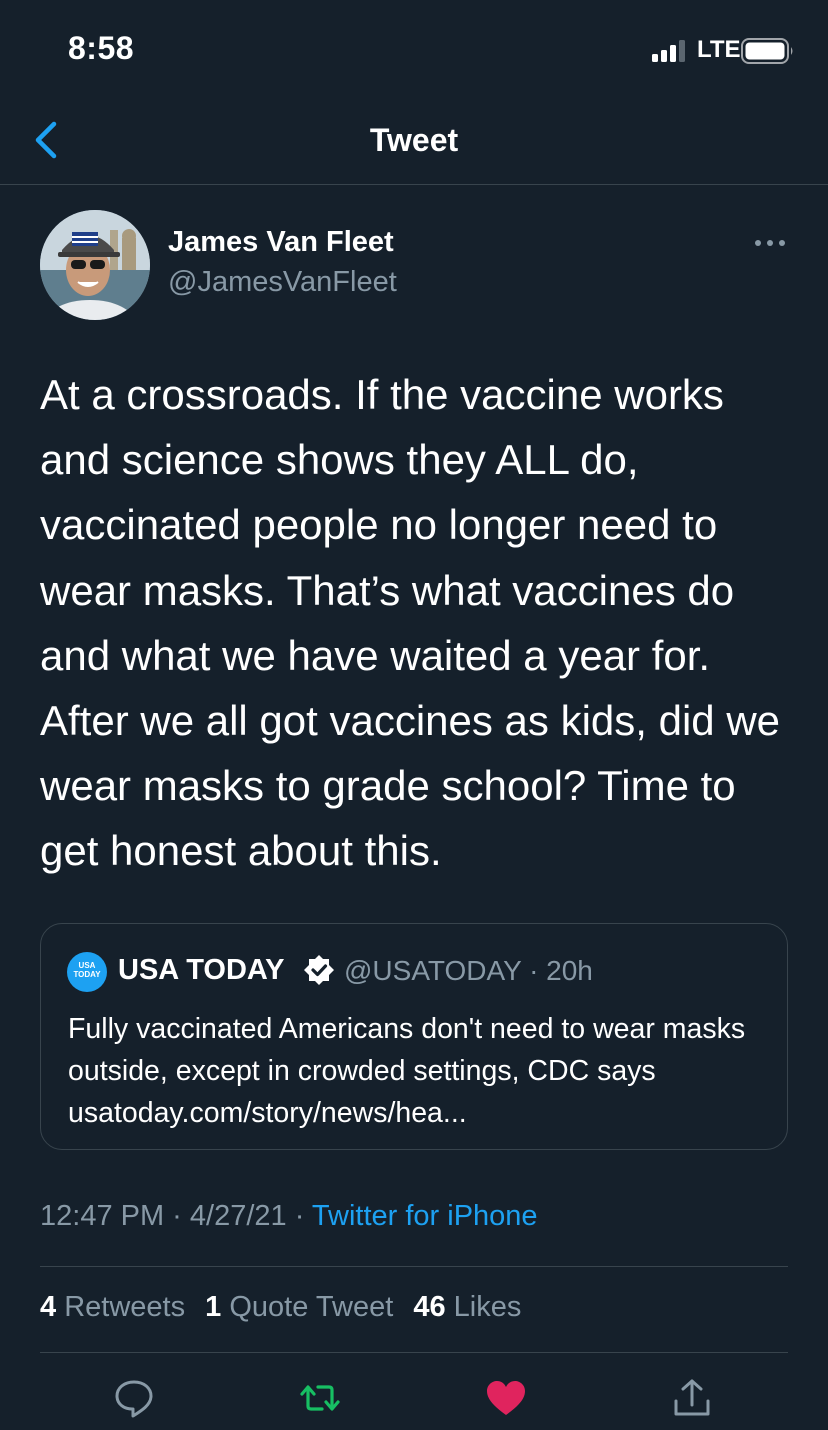  I want to click on engagement-stats: 4 Retweets 1 Quote Tweet 46 Likes, so click(286, 1307).